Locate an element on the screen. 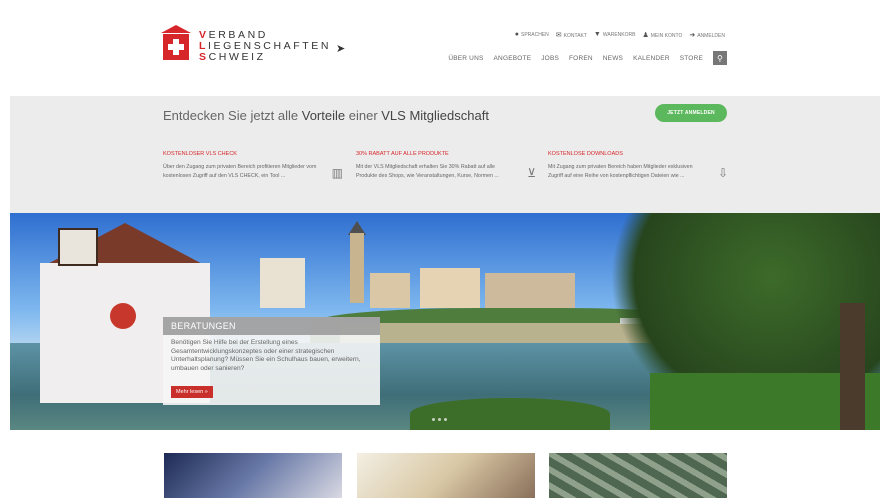 The width and height of the screenshot is (880, 498). hero-title: BERATUNGEN is located at coordinates (271, 326).